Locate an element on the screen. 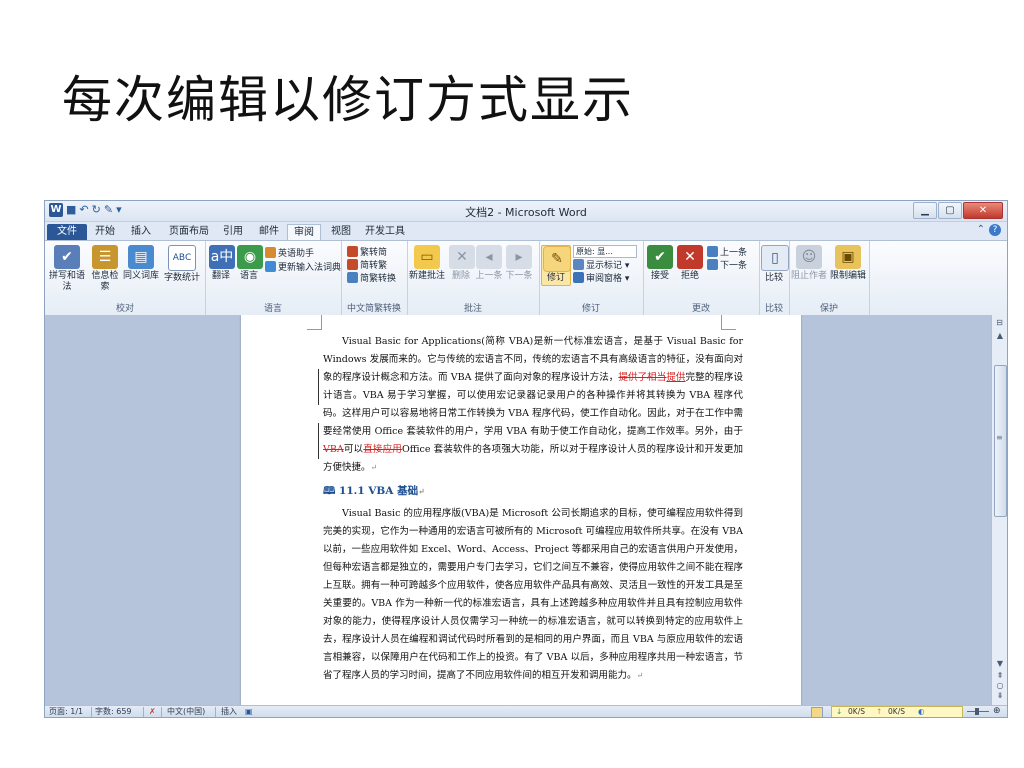 The height and width of the screenshot is (768, 1024). tab-mailings: 邮件 is located at coordinates (269, 232).